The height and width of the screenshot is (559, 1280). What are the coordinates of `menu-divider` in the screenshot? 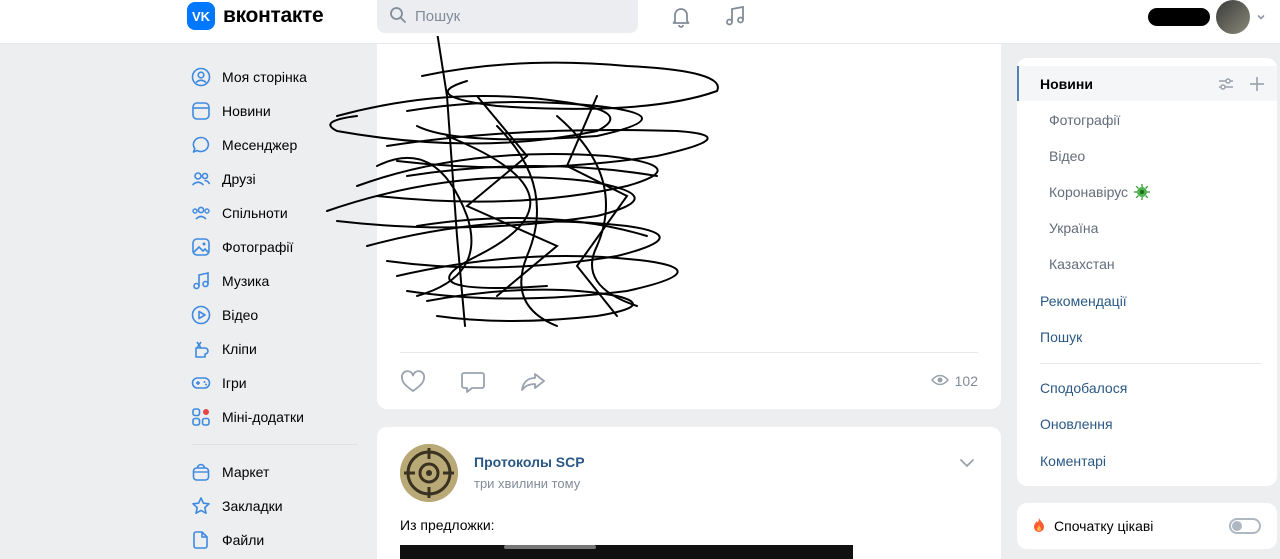 It's located at (1151, 363).